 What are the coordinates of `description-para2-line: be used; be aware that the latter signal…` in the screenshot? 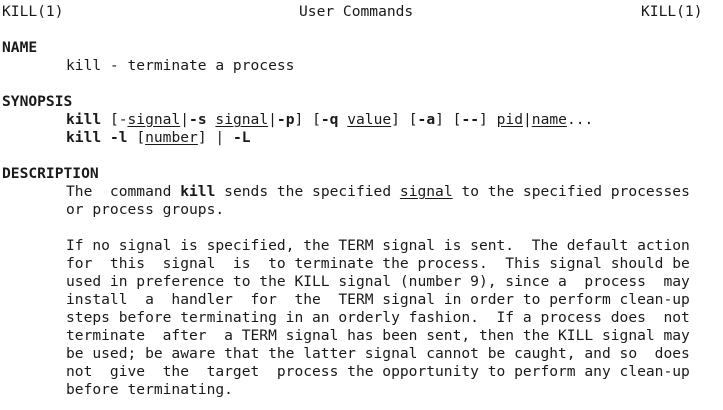 It's located at (378, 353).